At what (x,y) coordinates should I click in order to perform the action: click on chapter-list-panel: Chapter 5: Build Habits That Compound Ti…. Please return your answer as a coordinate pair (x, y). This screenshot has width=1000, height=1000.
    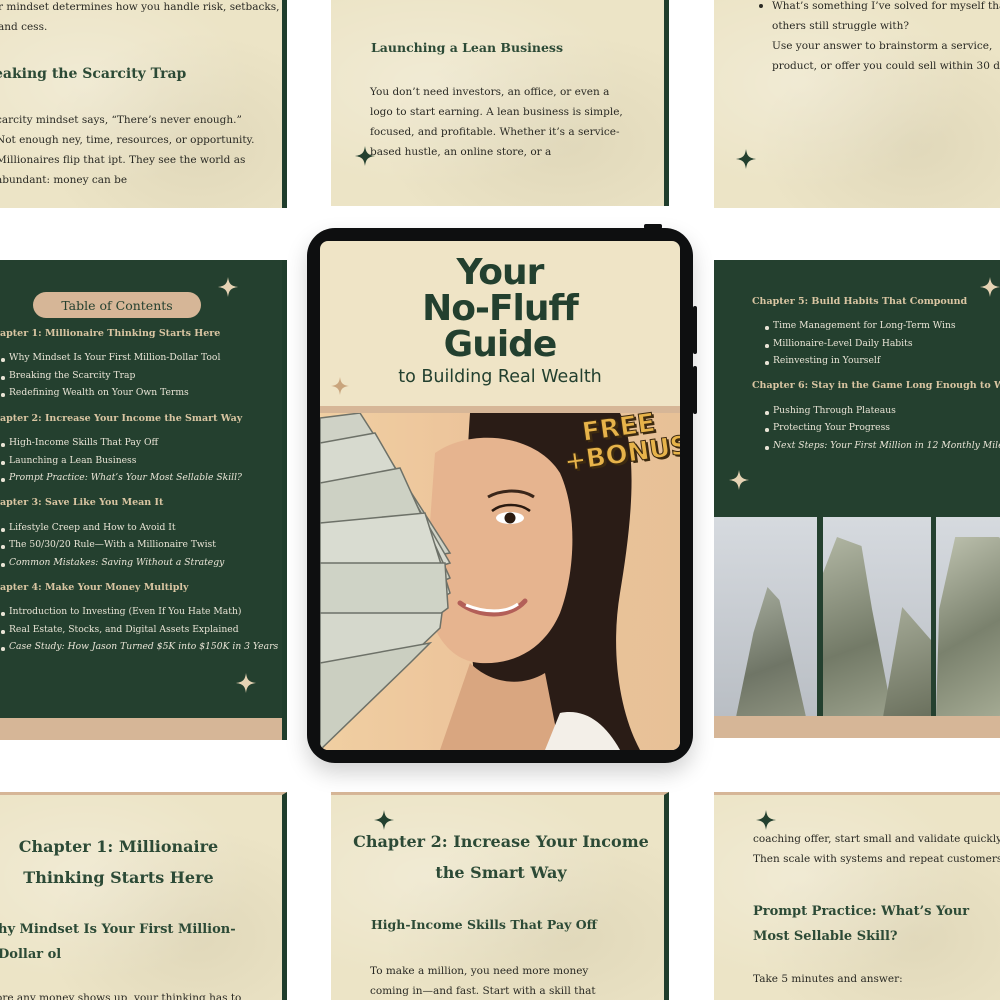
    Looking at the image, I should click on (857, 388).